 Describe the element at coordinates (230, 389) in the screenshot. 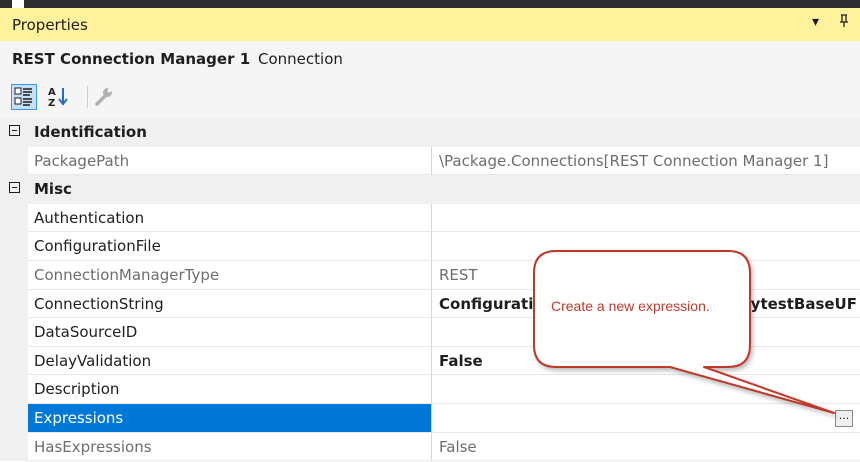

I see `property-name: Description` at that location.